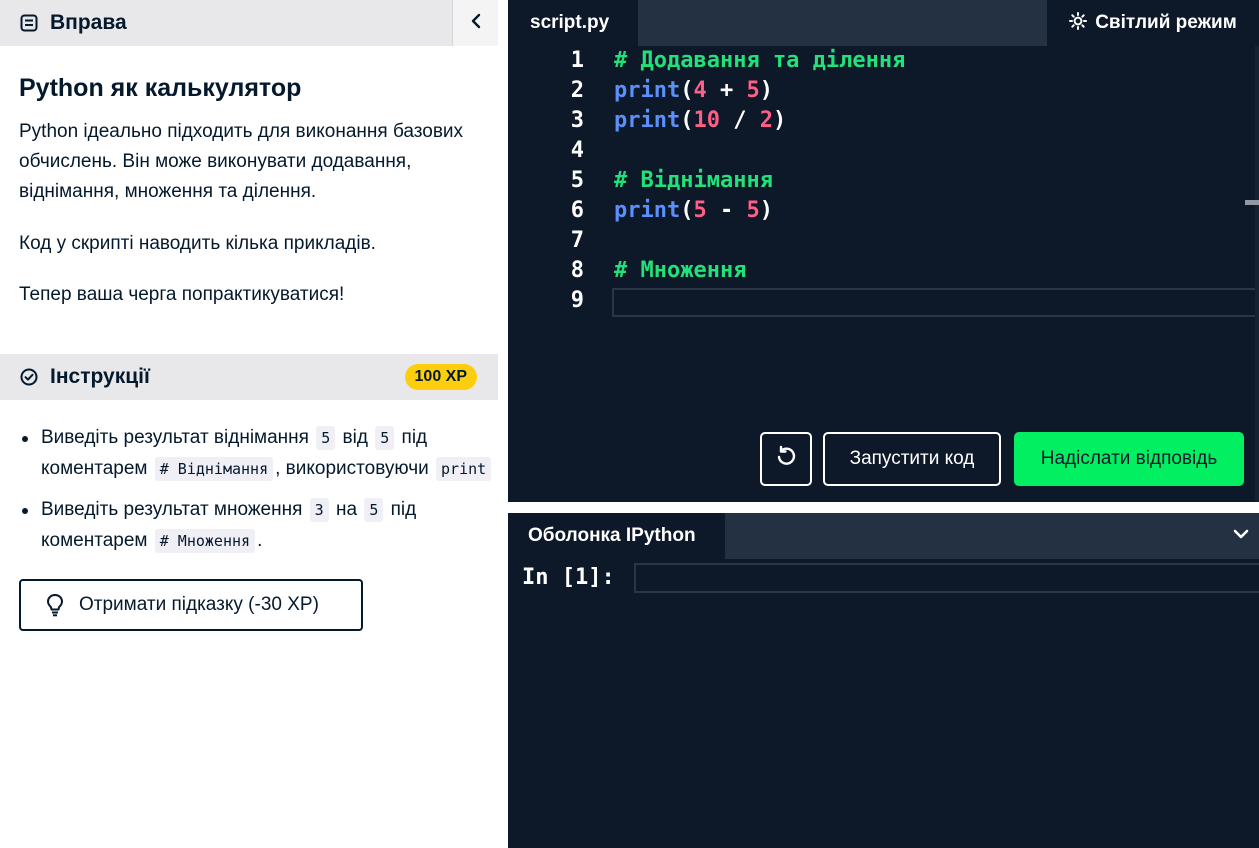  I want to click on code-line: 8 # Множення, so click(883, 271).